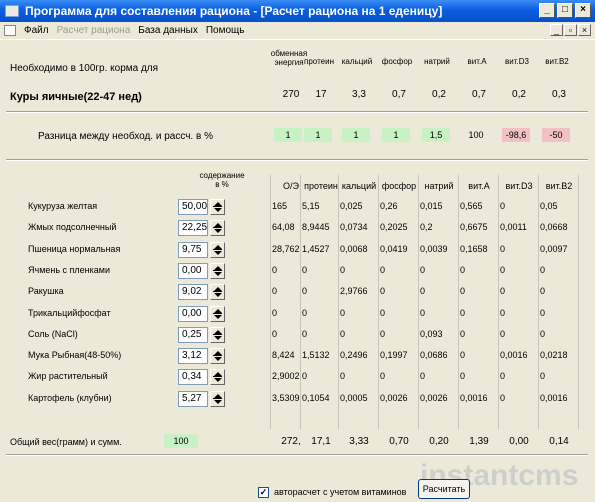  I want to click on nutrient-header: кальций, so click(357, 61).